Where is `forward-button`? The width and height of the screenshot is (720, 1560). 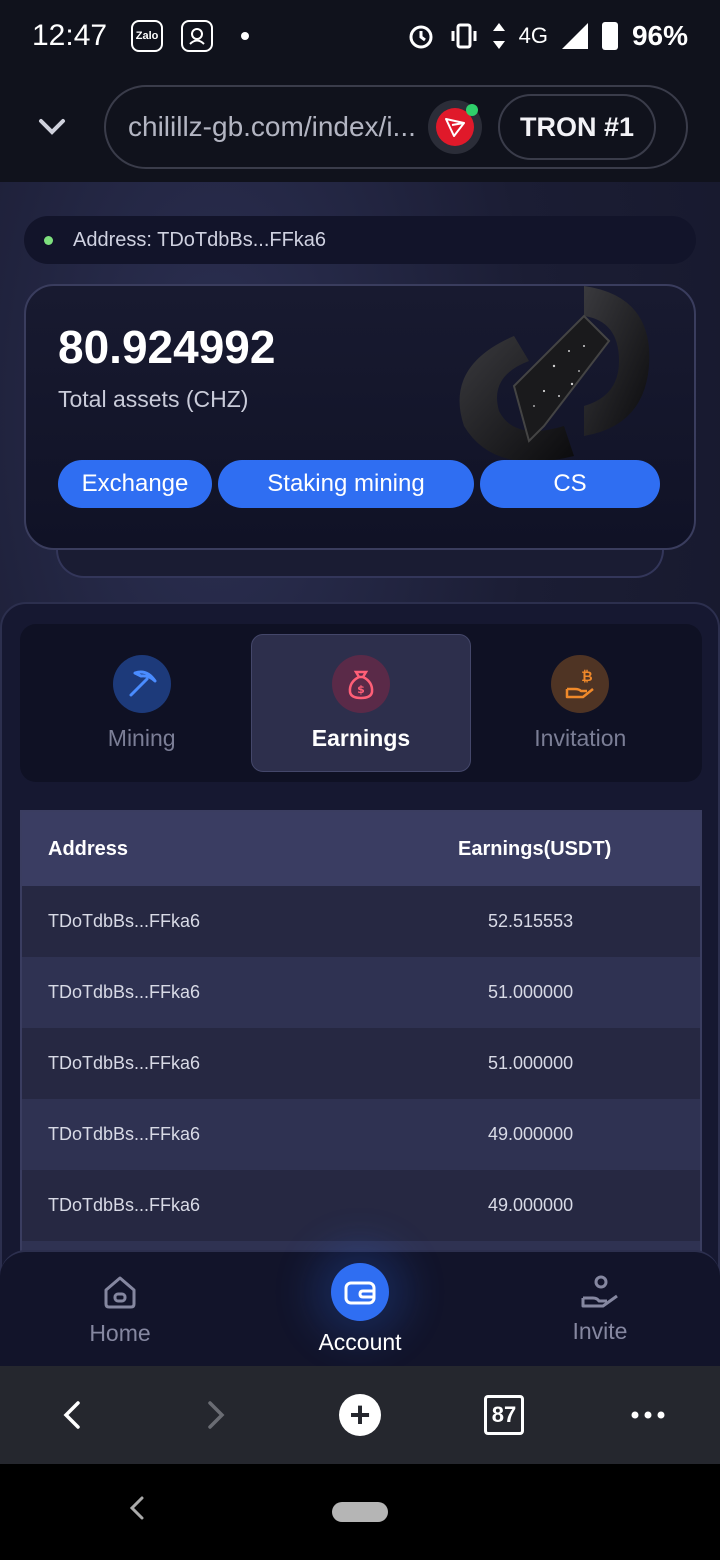 forward-button is located at coordinates (216, 1415).